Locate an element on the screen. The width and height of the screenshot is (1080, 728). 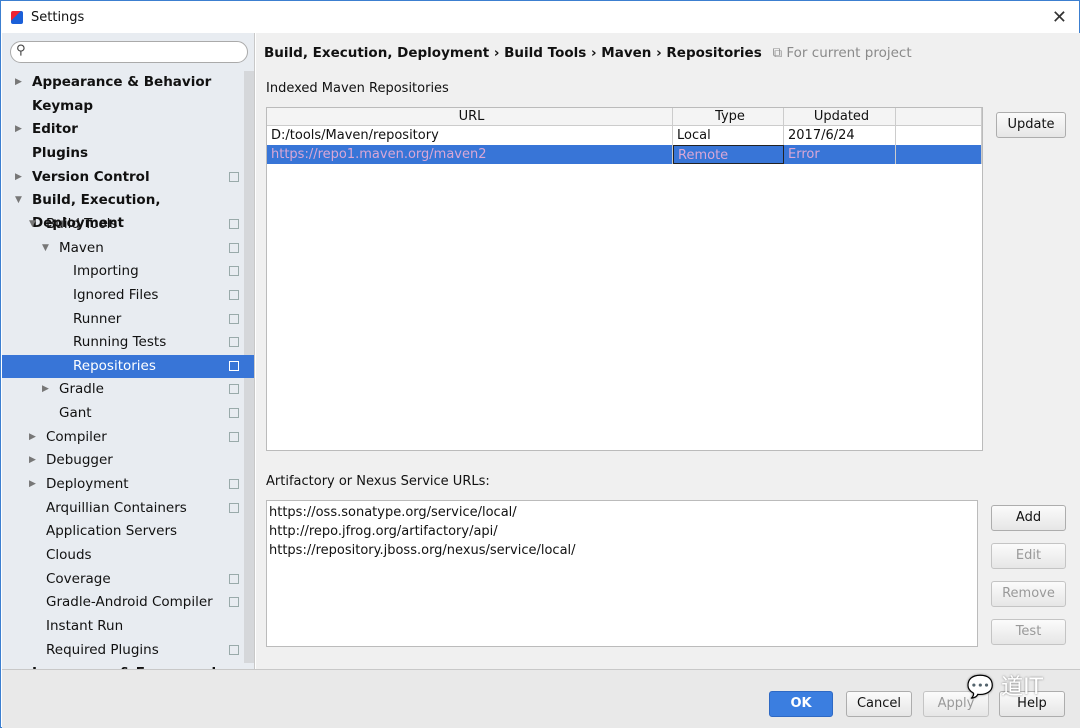
col-updated: Updated is located at coordinates (840, 116).